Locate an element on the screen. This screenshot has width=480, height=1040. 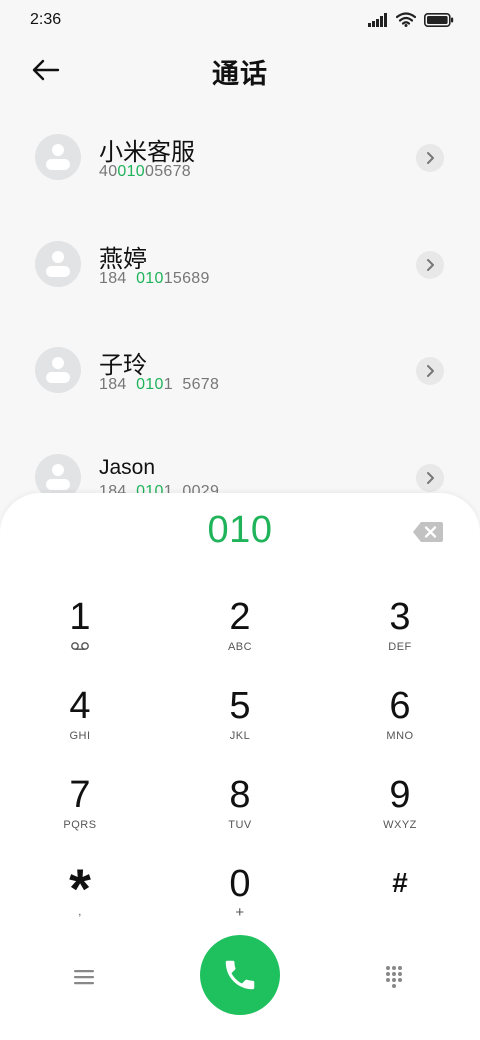
key-letters: MNO is located at coordinates (400, 736).